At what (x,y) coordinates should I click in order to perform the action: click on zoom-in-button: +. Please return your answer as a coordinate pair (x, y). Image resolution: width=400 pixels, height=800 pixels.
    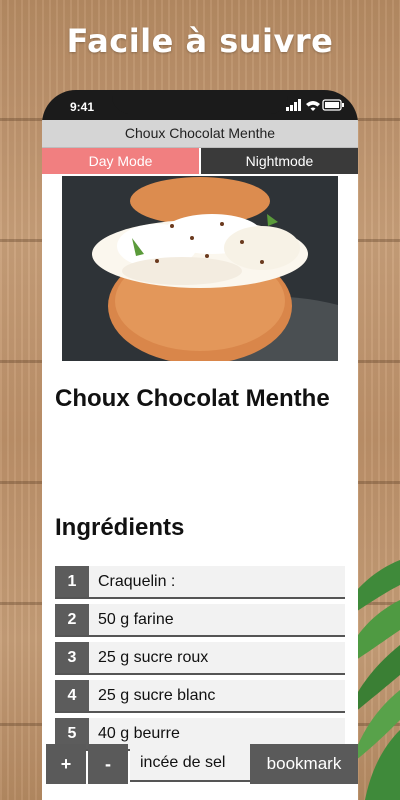
    Looking at the image, I should click on (66, 764).